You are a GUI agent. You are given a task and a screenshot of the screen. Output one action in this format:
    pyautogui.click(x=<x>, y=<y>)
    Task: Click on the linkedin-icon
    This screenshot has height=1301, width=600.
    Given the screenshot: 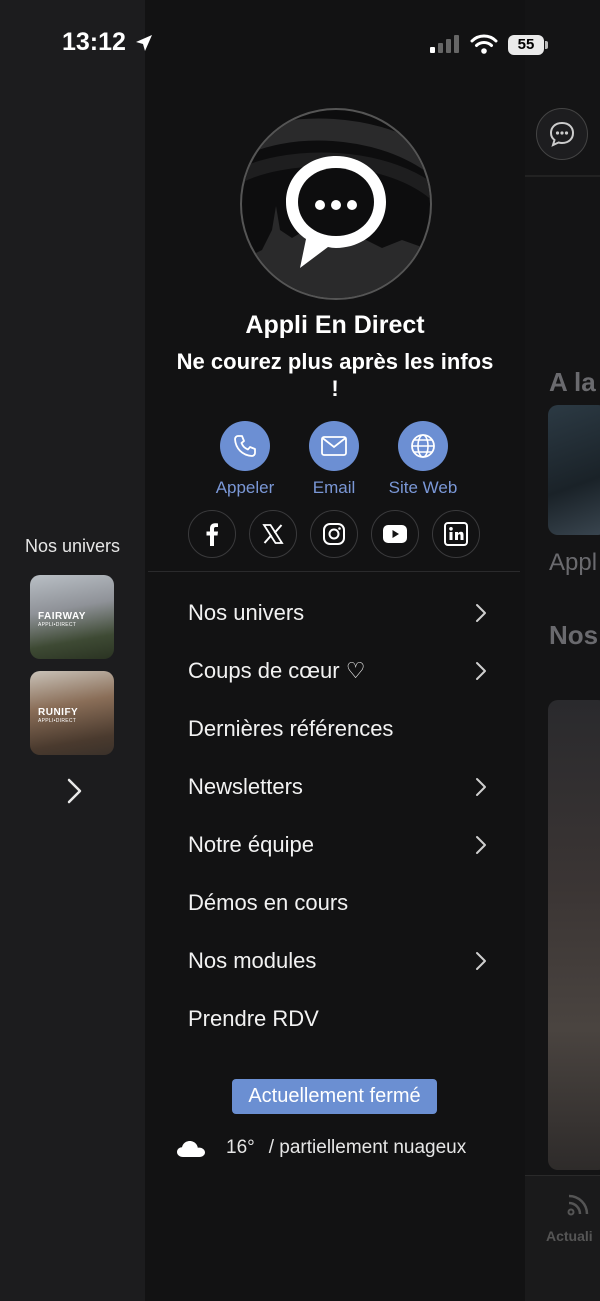 What is the action you would take?
    pyautogui.click(x=456, y=534)
    